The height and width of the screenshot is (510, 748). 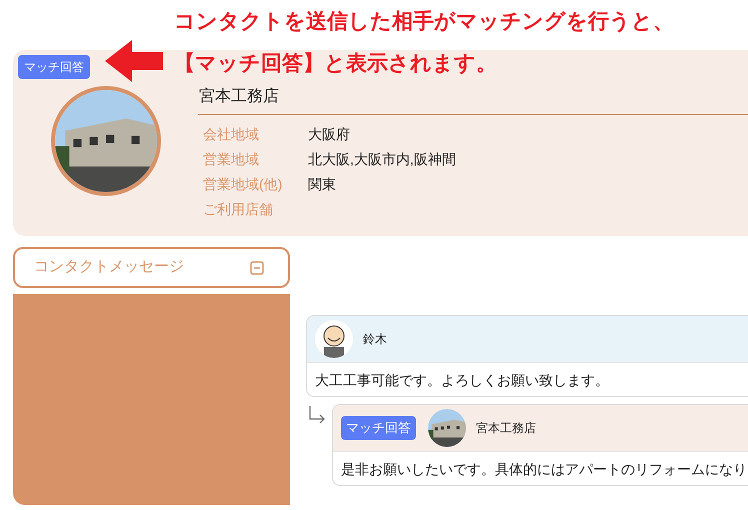 What do you see at coordinates (447, 428) in the screenshot?
I see `photo-placeholder` at bounding box center [447, 428].